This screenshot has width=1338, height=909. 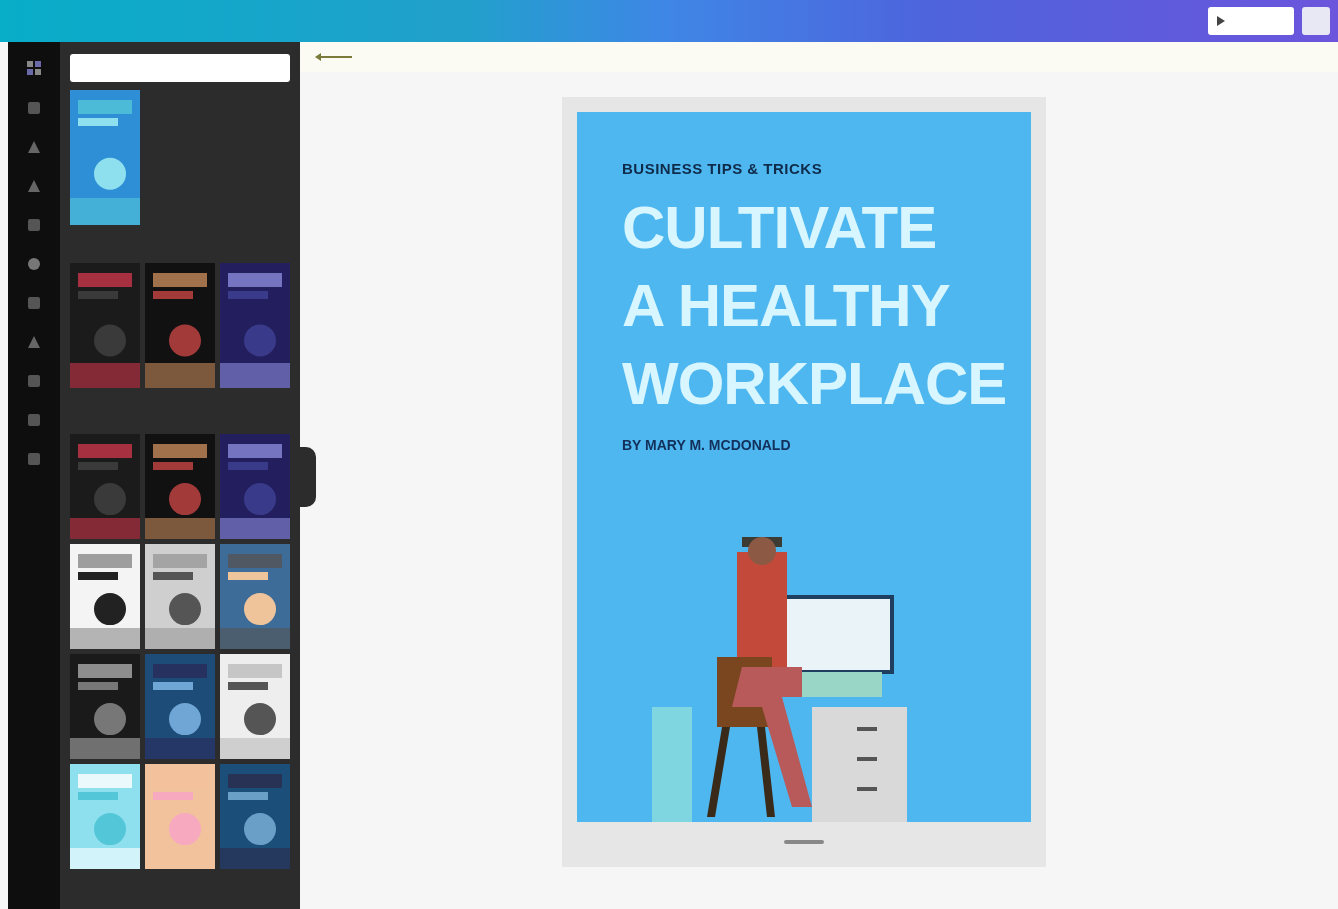 I want to click on search-field, so click(x=180, y=68).